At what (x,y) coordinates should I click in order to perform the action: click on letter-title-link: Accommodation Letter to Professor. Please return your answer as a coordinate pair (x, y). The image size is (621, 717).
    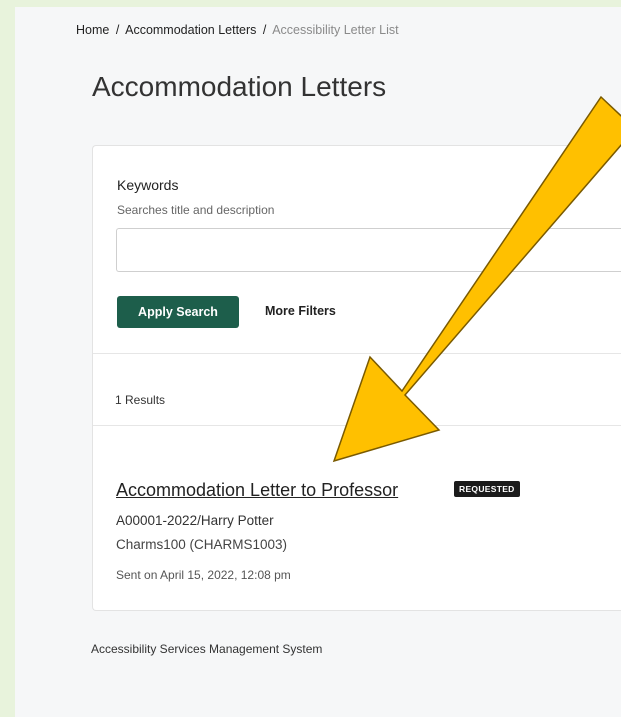
    Looking at the image, I should click on (257, 490).